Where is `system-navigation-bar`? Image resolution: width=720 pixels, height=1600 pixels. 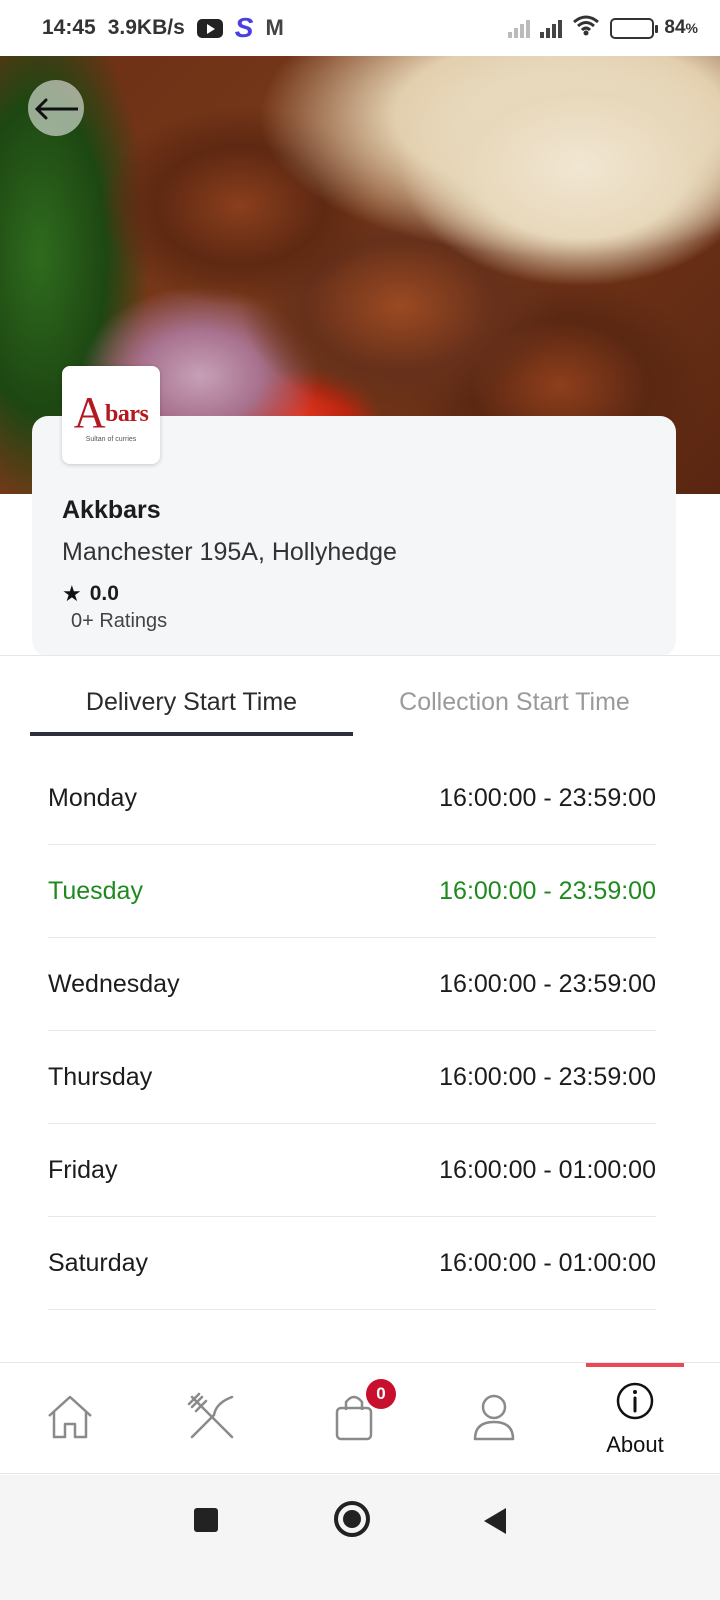 system-navigation-bar is located at coordinates (360, 1537).